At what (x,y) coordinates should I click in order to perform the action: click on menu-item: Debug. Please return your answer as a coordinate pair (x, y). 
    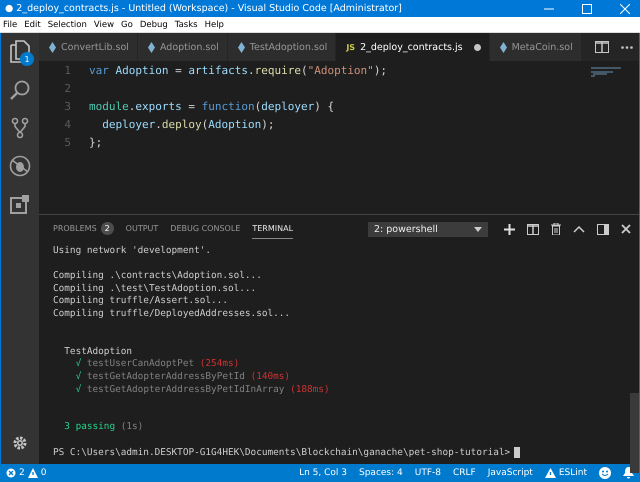
    Looking at the image, I should click on (154, 25).